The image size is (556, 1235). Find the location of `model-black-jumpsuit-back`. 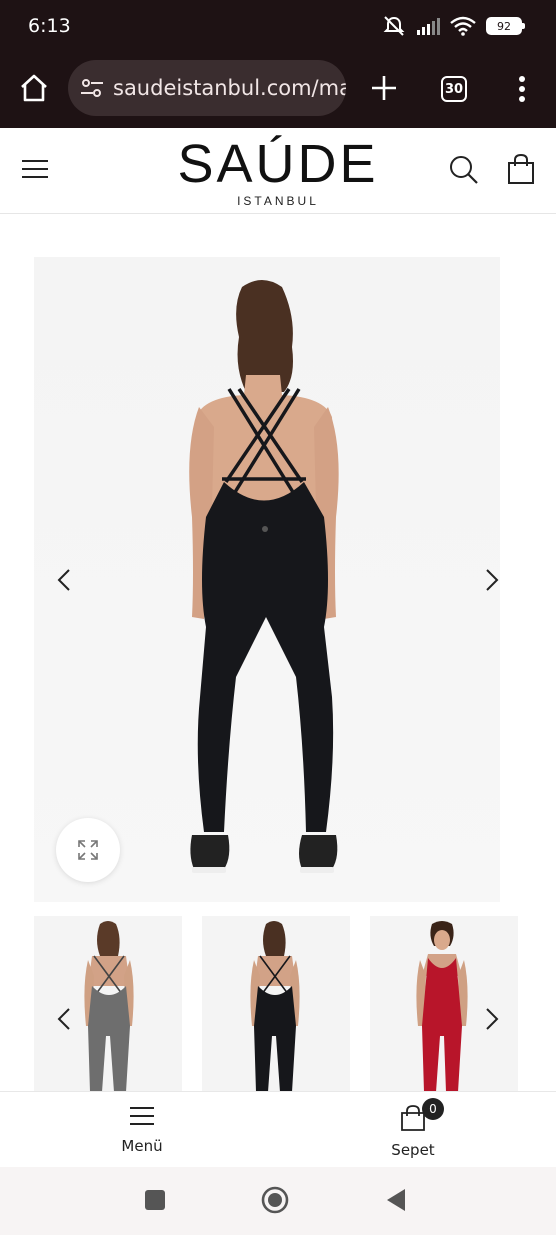

model-black-jumpsuit-back is located at coordinates (264, 576).